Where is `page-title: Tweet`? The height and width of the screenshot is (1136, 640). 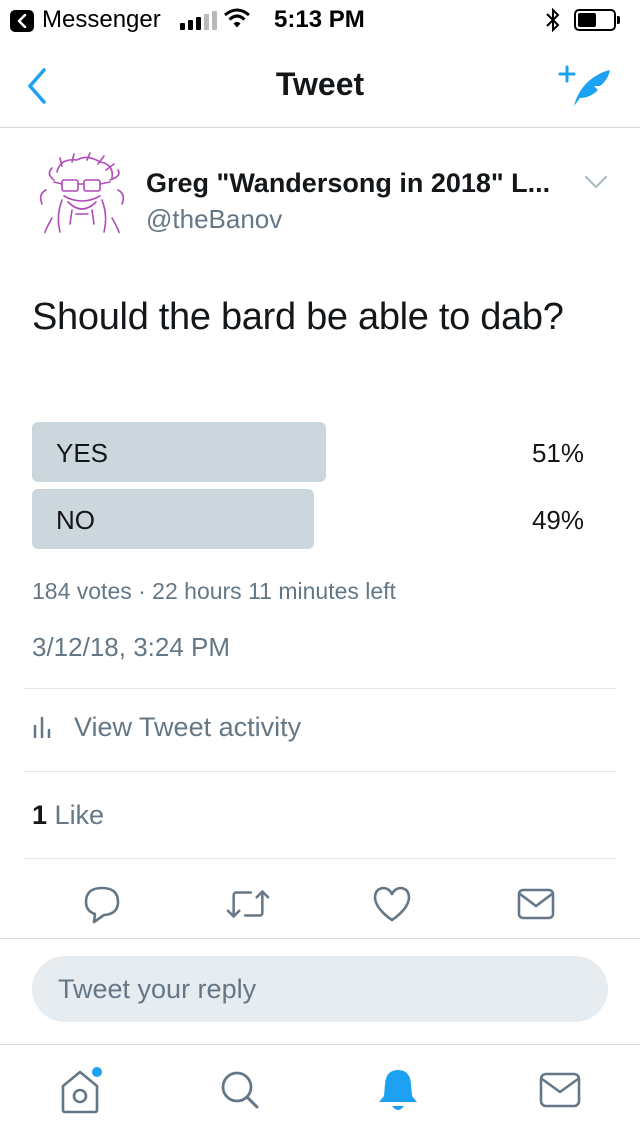
page-title: Tweet is located at coordinates (320, 84).